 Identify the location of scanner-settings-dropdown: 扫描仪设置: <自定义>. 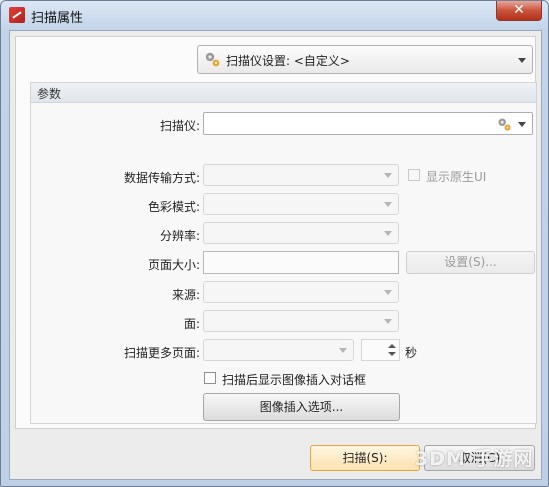
(365, 59).